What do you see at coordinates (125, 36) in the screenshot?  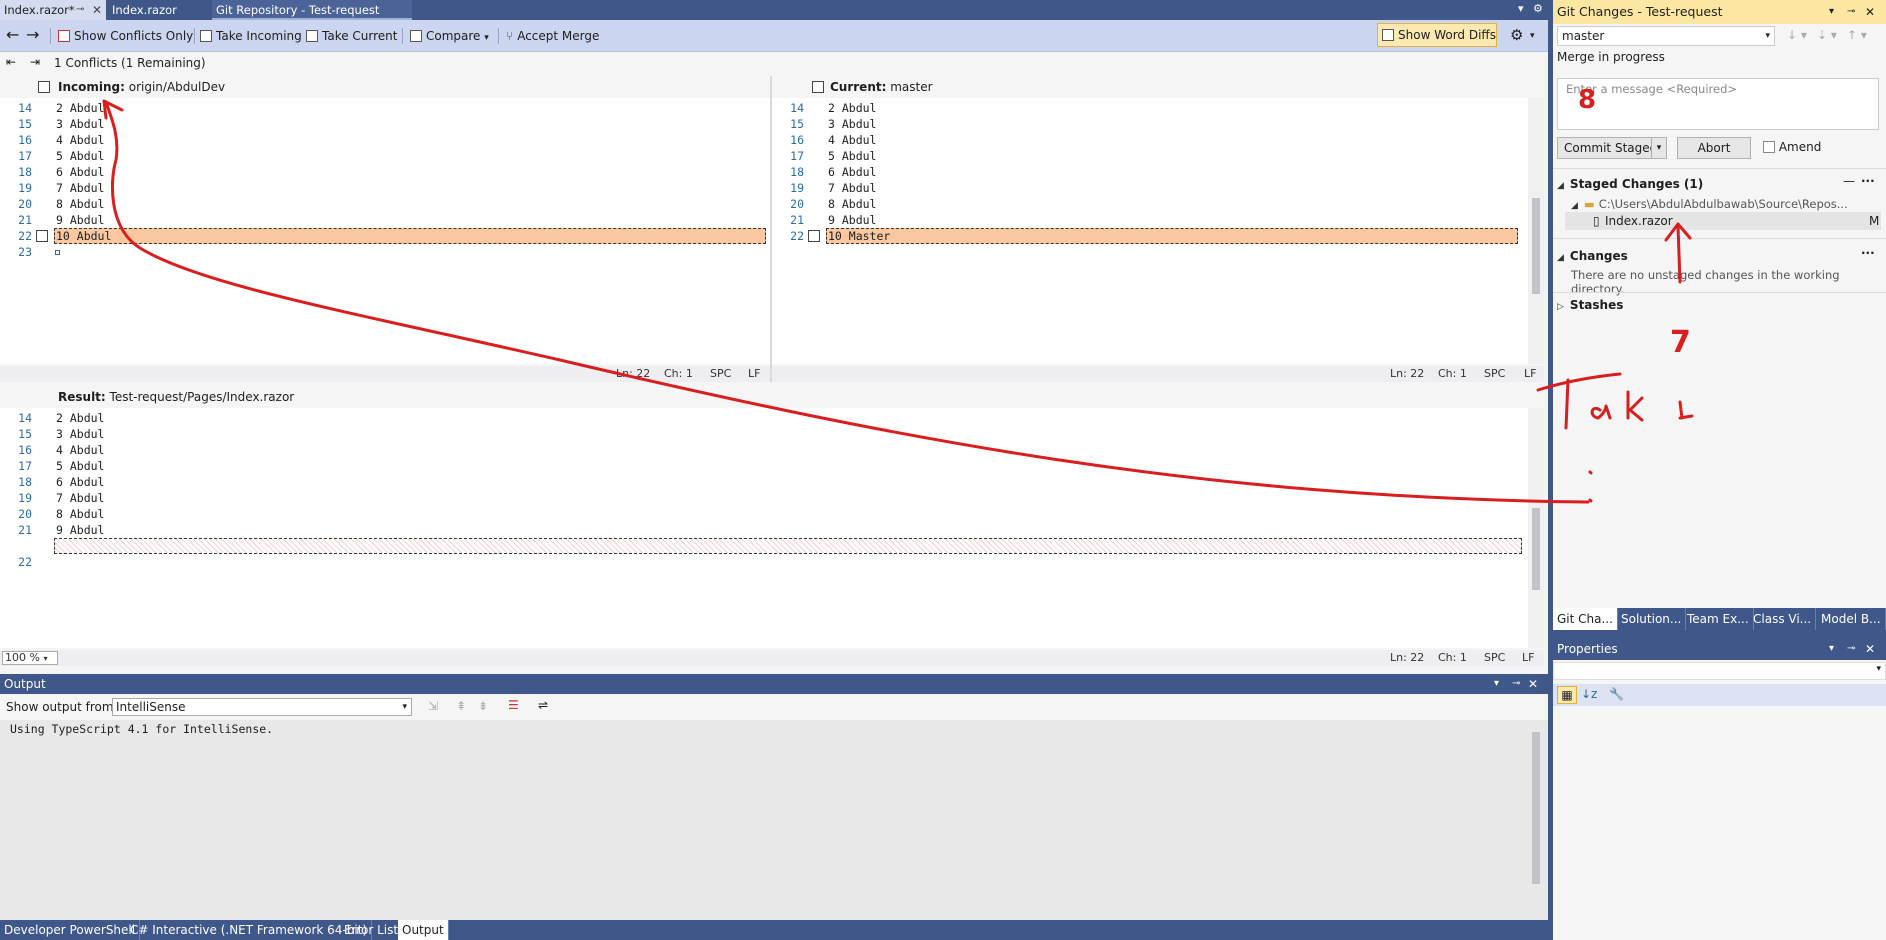 I see `show-conflicts-only-button: Show Conflicts Only` at bounding box center [125, 36].